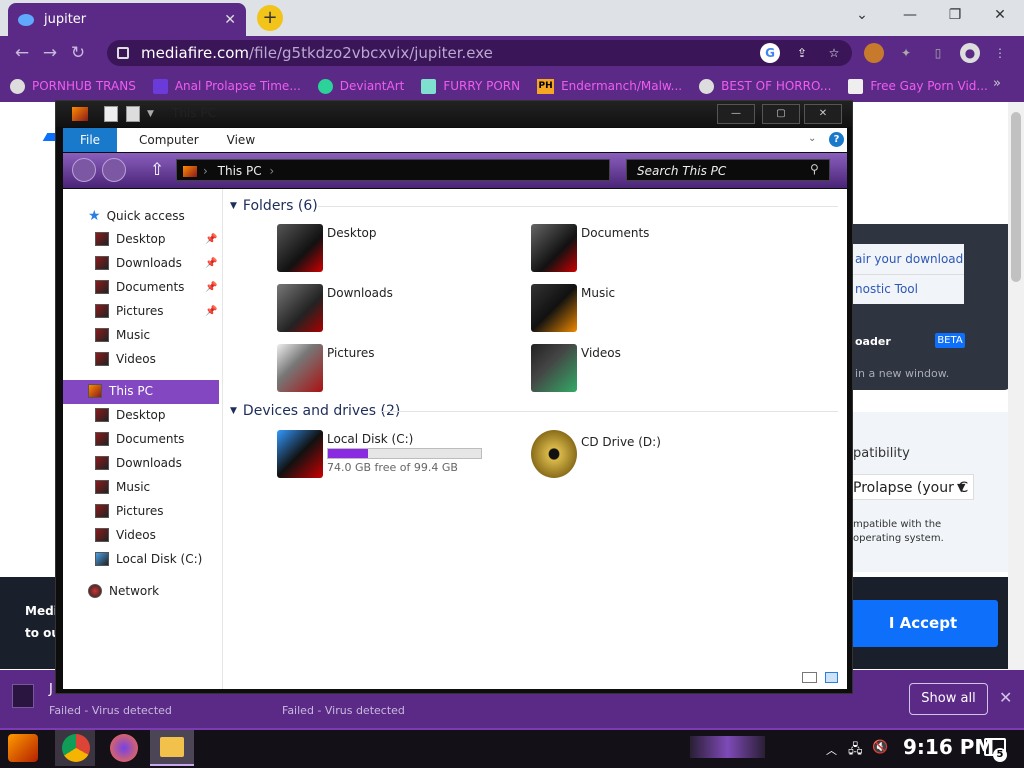  What do you see at coordinates (125, 535) in the screenshot?
I see `nav-pc-videos: Videos` at bounding box center [125, 535].